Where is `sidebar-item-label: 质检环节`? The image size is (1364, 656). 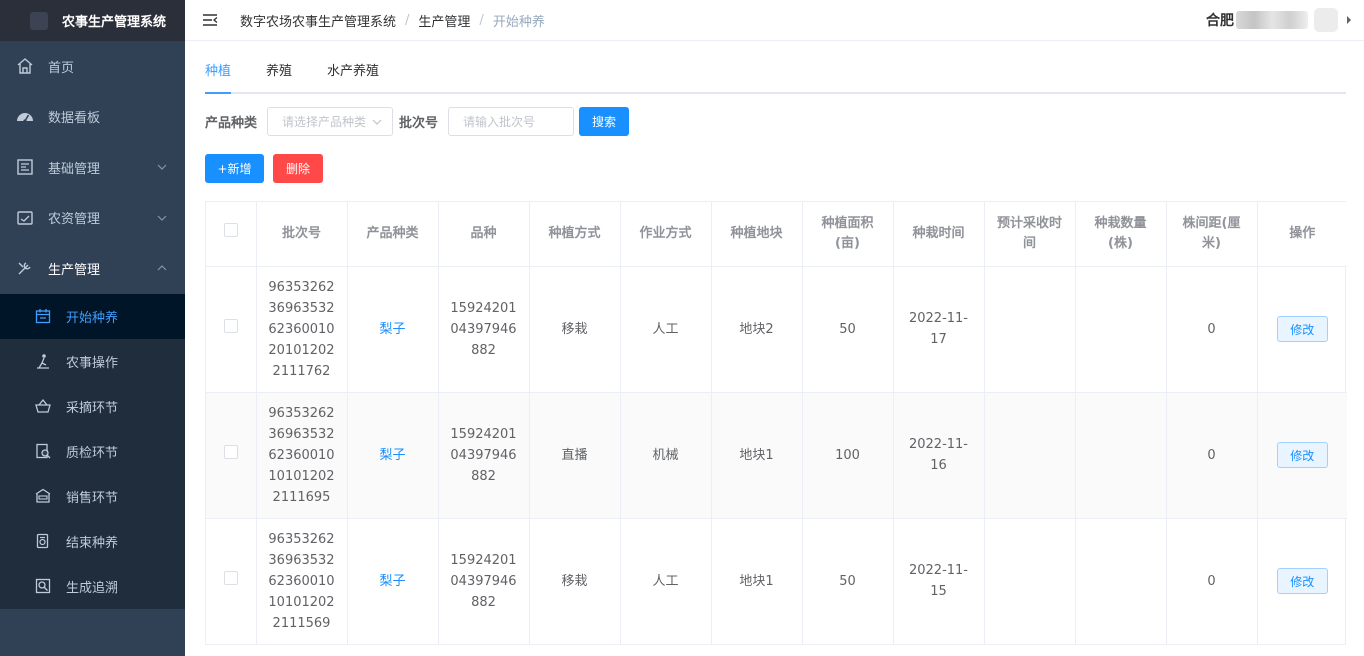
sidebar-item-label: 质检环节 is located at coordinates (92, 453).